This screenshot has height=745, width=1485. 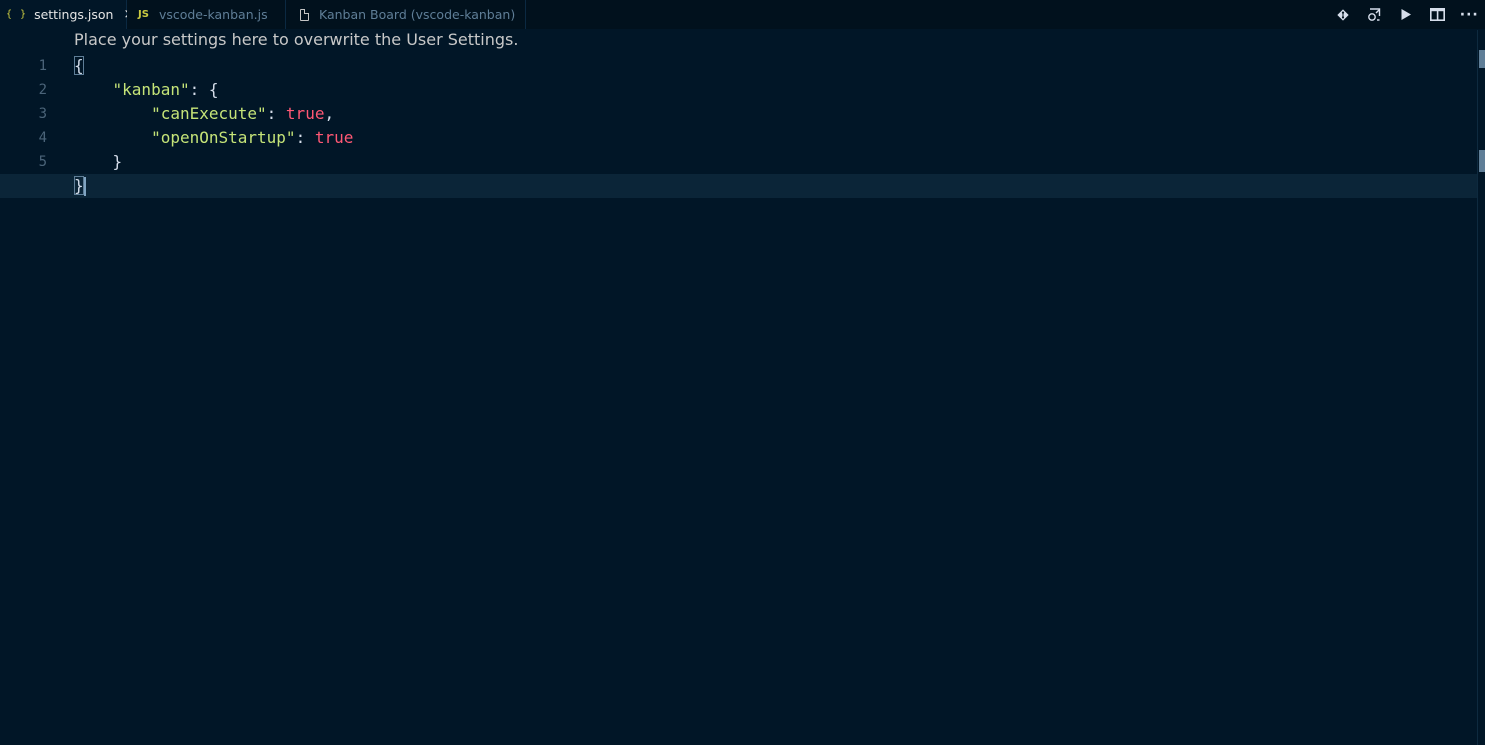 I want to click on code-line: "kanban": {, so click(x=775, y=90).